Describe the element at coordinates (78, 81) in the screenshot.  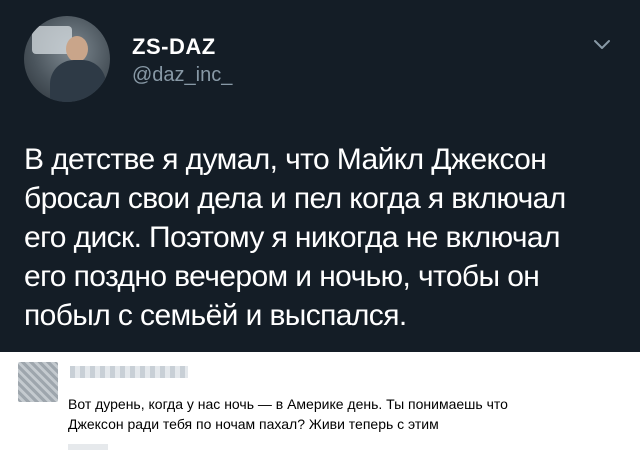
I see `avatar-body` at that location.